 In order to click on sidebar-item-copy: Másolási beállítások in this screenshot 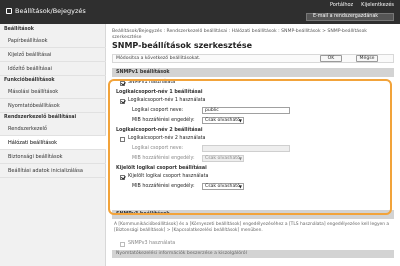, I will do `click(53, 92)`.